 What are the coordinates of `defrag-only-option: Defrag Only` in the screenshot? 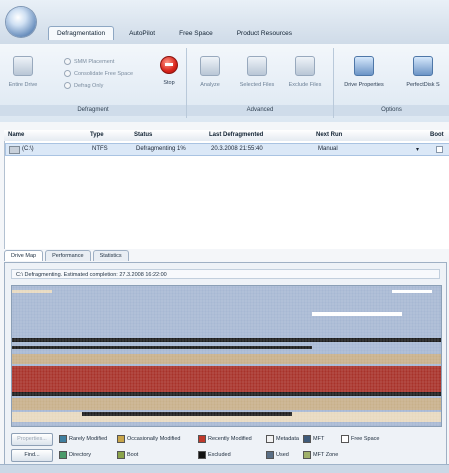 It's located at (83, 85).